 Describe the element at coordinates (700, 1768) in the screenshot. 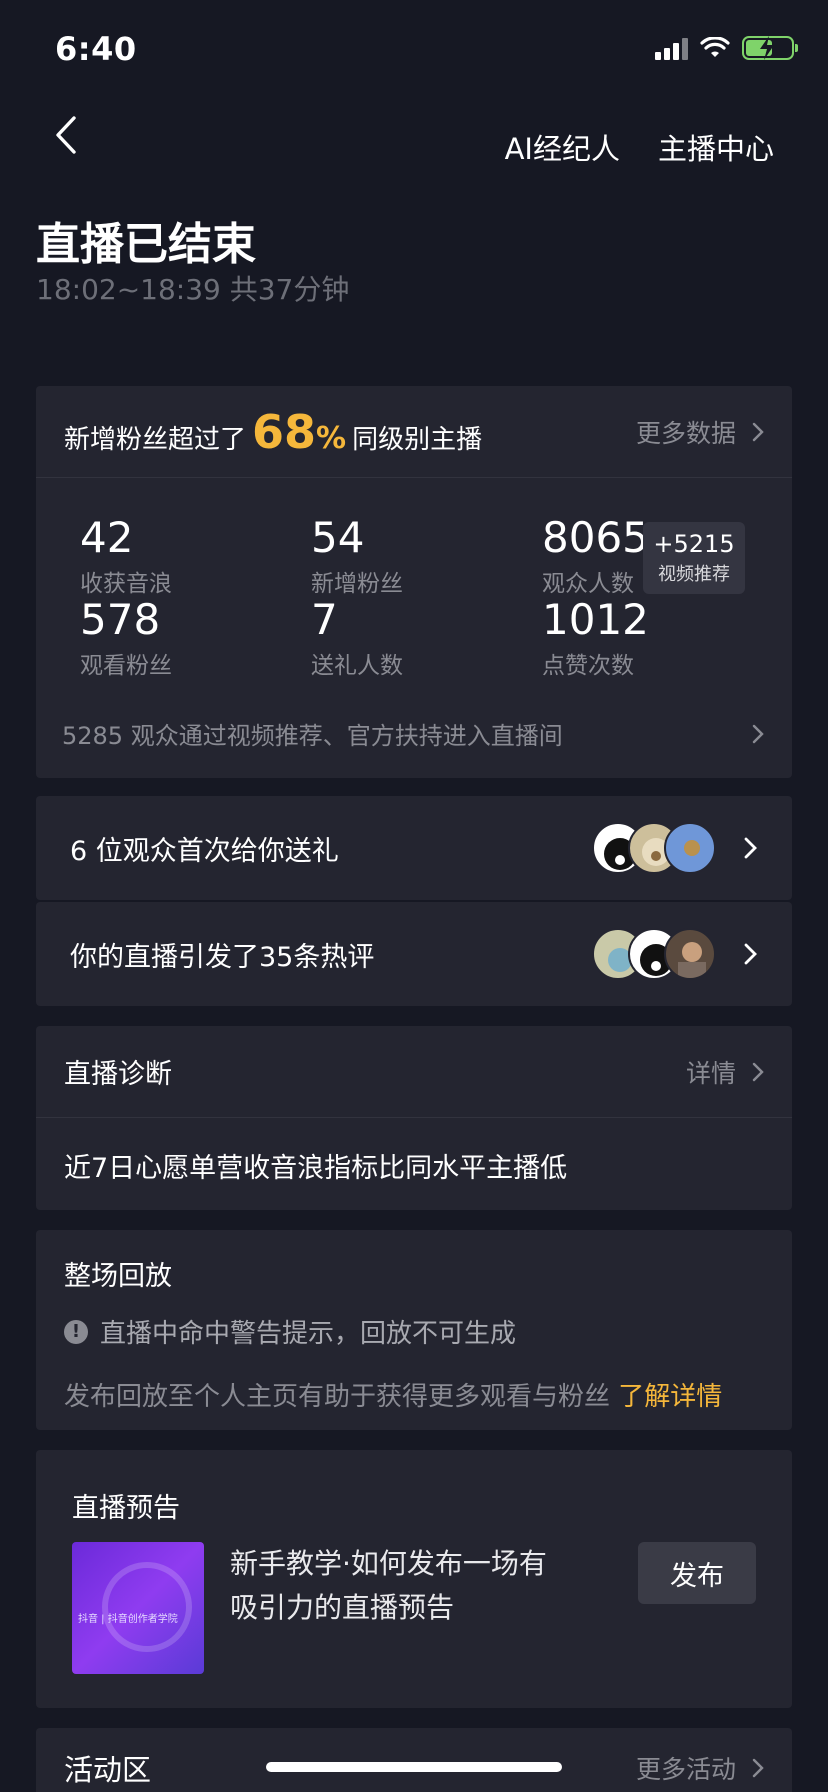

I see `more-activities-link: 更多活动` at that location.